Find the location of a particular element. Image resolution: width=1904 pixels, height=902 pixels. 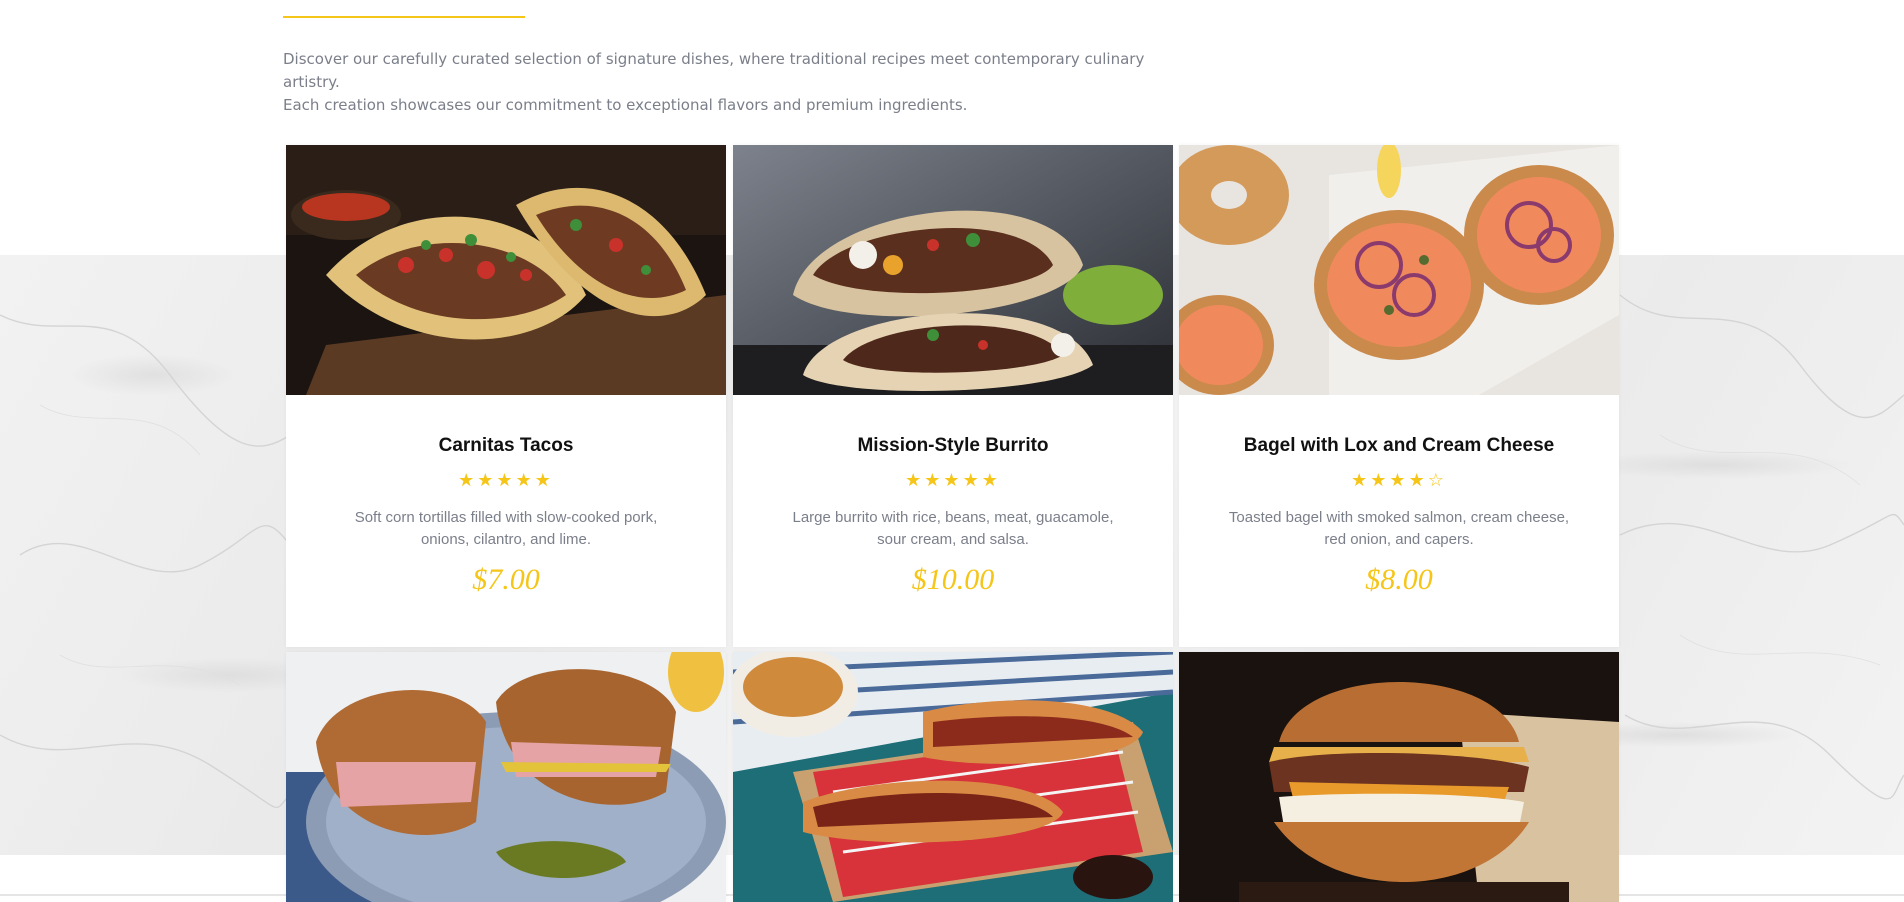

item-price: $10.00 is located at coordinates (953, 579).